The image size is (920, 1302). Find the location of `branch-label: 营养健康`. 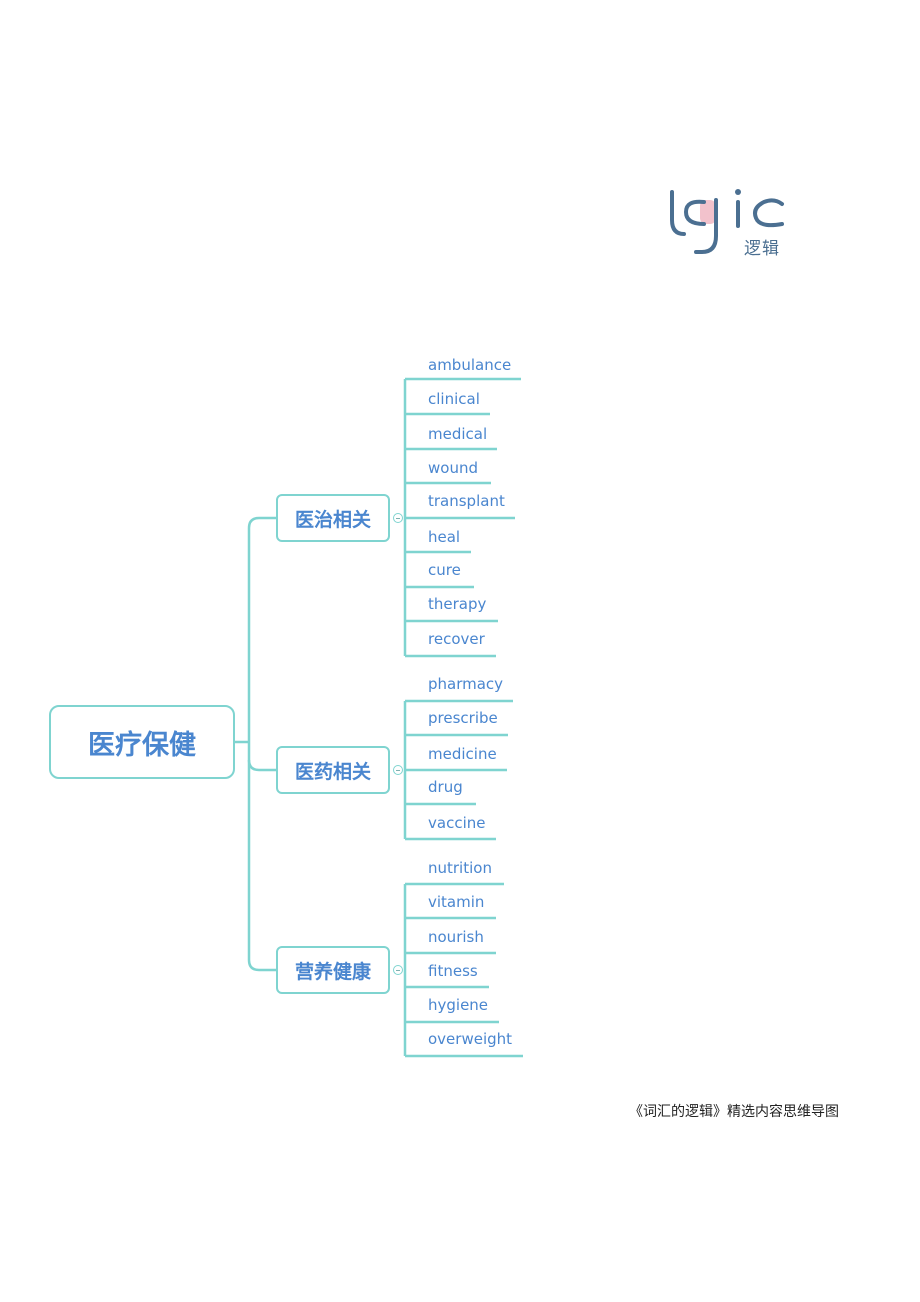

branch-label: 营养健康 is located at coordinates (332, 971).